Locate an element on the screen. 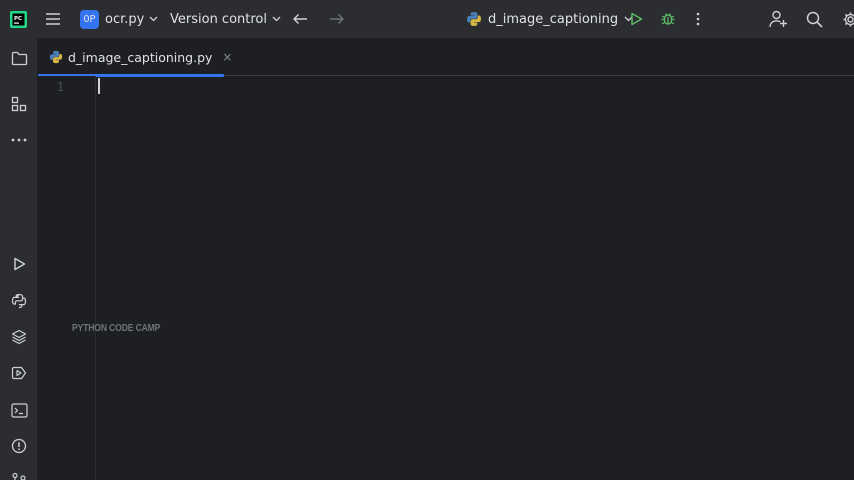 This screenshot has width=854, height=480. bug-icon is located at coordinates (668, 19).